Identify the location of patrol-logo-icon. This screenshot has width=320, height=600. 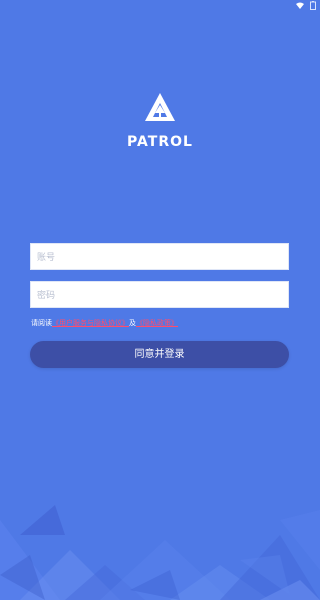
(160, 107).